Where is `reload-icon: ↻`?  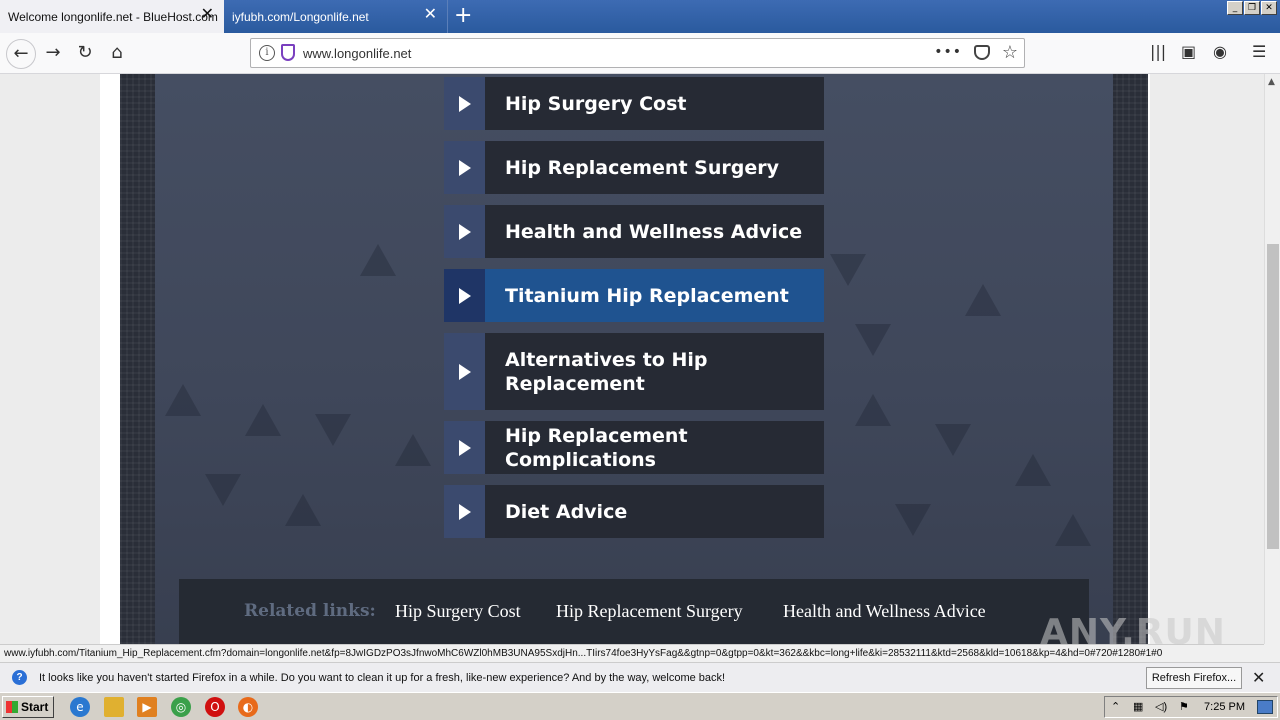
reload-icon: ↻ is located at coordinates (85, 53).